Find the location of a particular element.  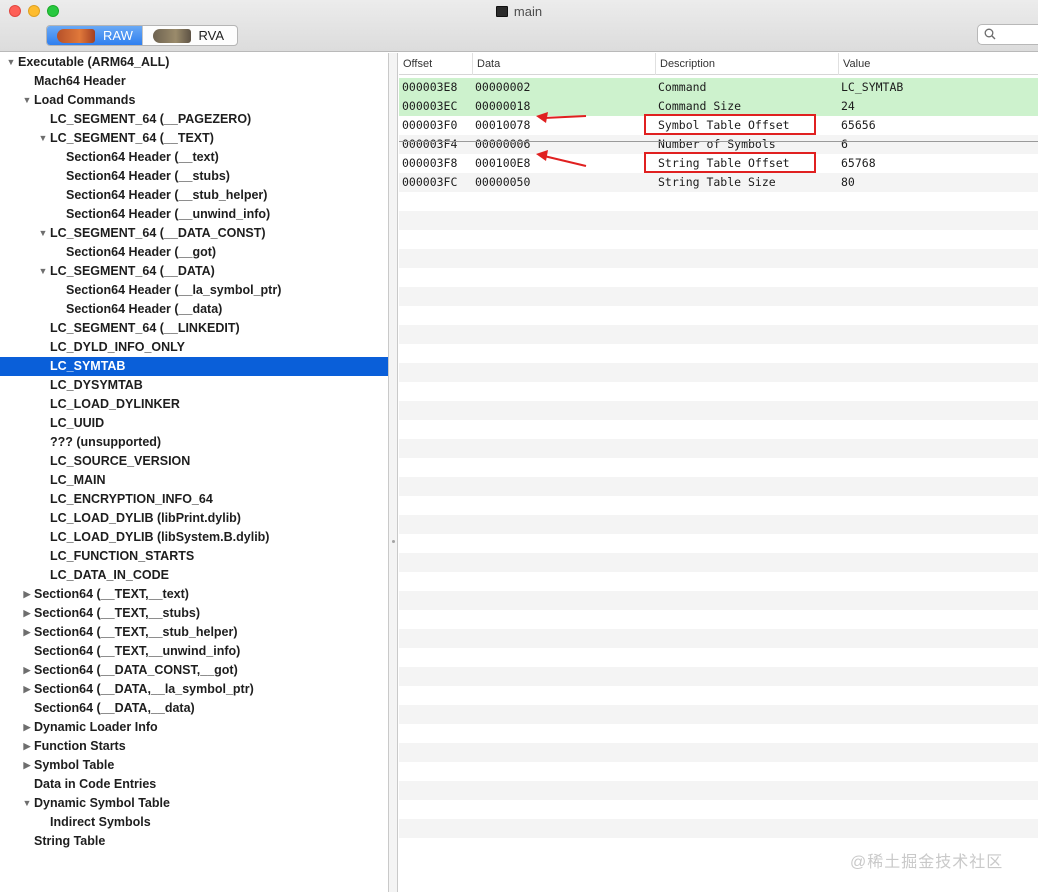

divider-grip is located at coordinates (393, 541).